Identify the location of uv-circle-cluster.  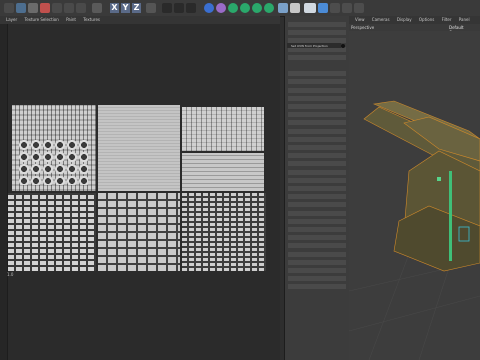
(53, 162).